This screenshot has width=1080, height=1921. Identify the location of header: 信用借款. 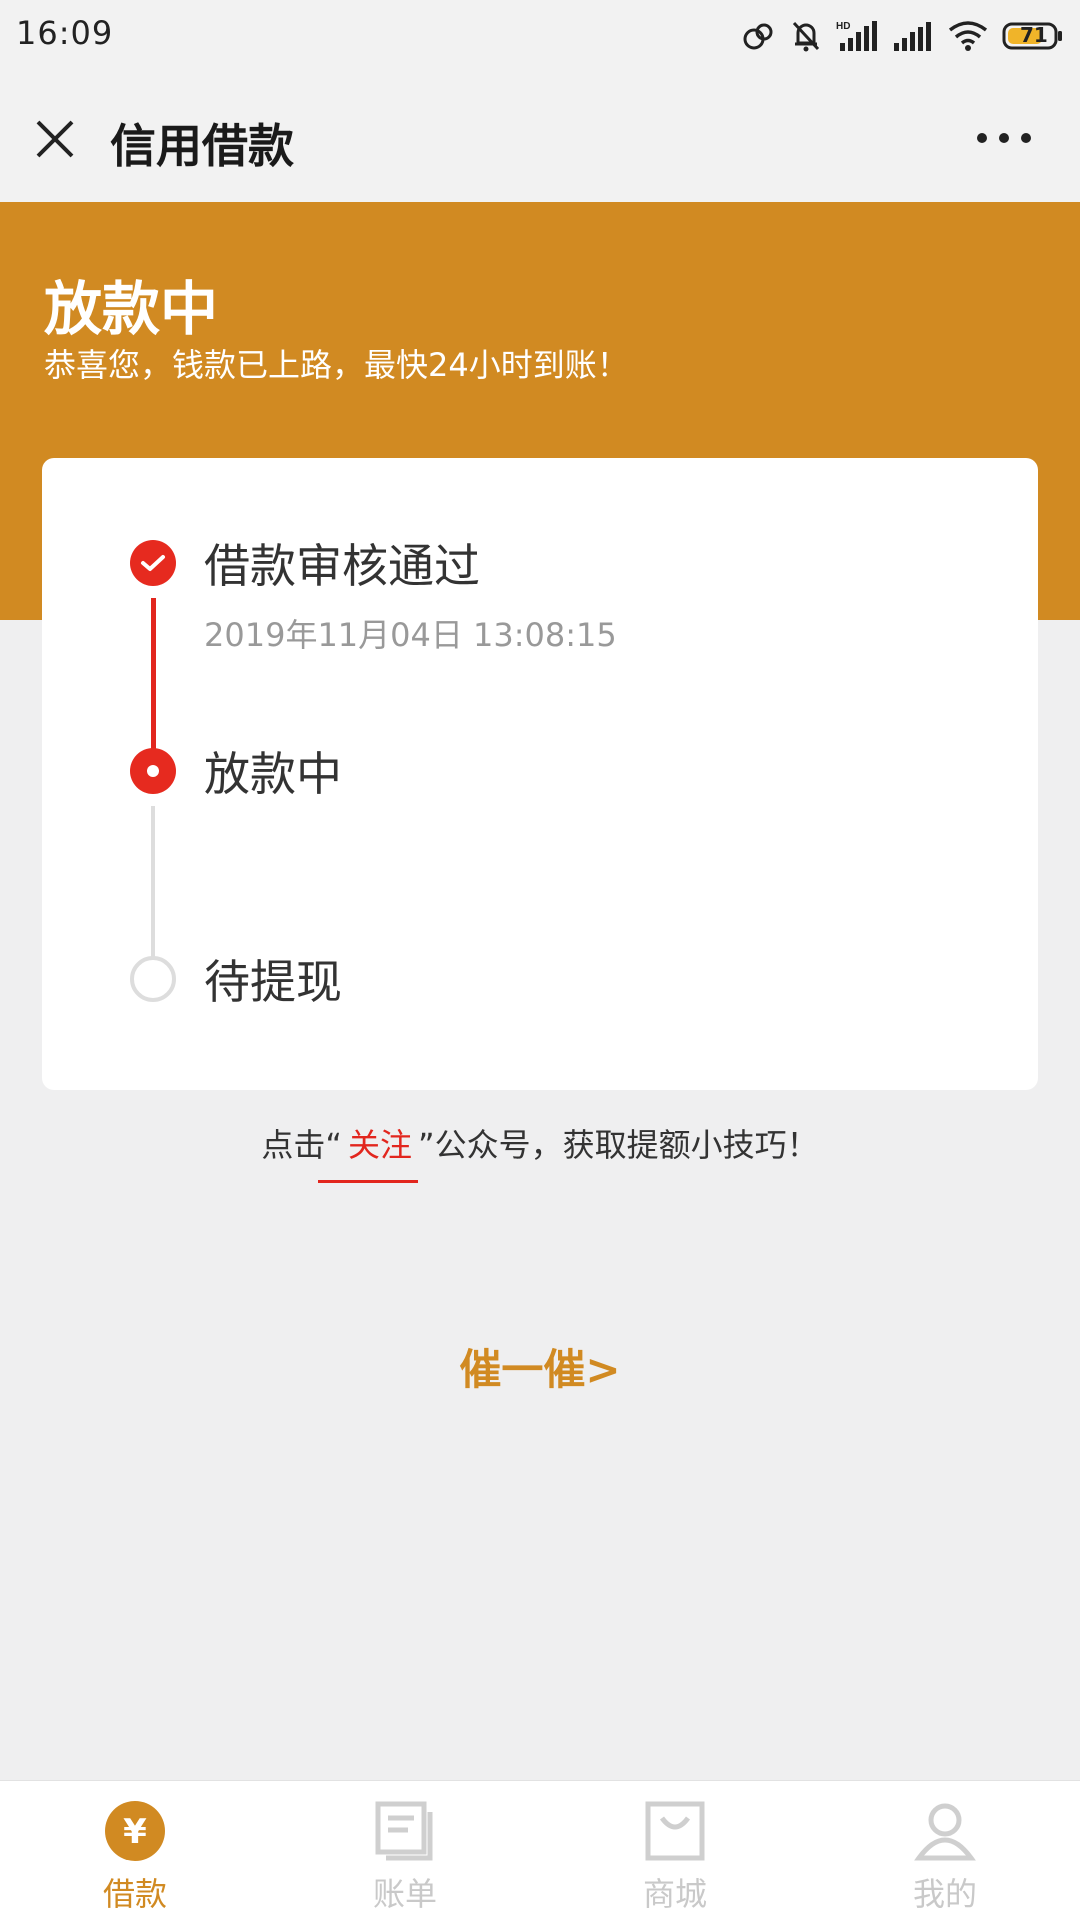
(540, 137).